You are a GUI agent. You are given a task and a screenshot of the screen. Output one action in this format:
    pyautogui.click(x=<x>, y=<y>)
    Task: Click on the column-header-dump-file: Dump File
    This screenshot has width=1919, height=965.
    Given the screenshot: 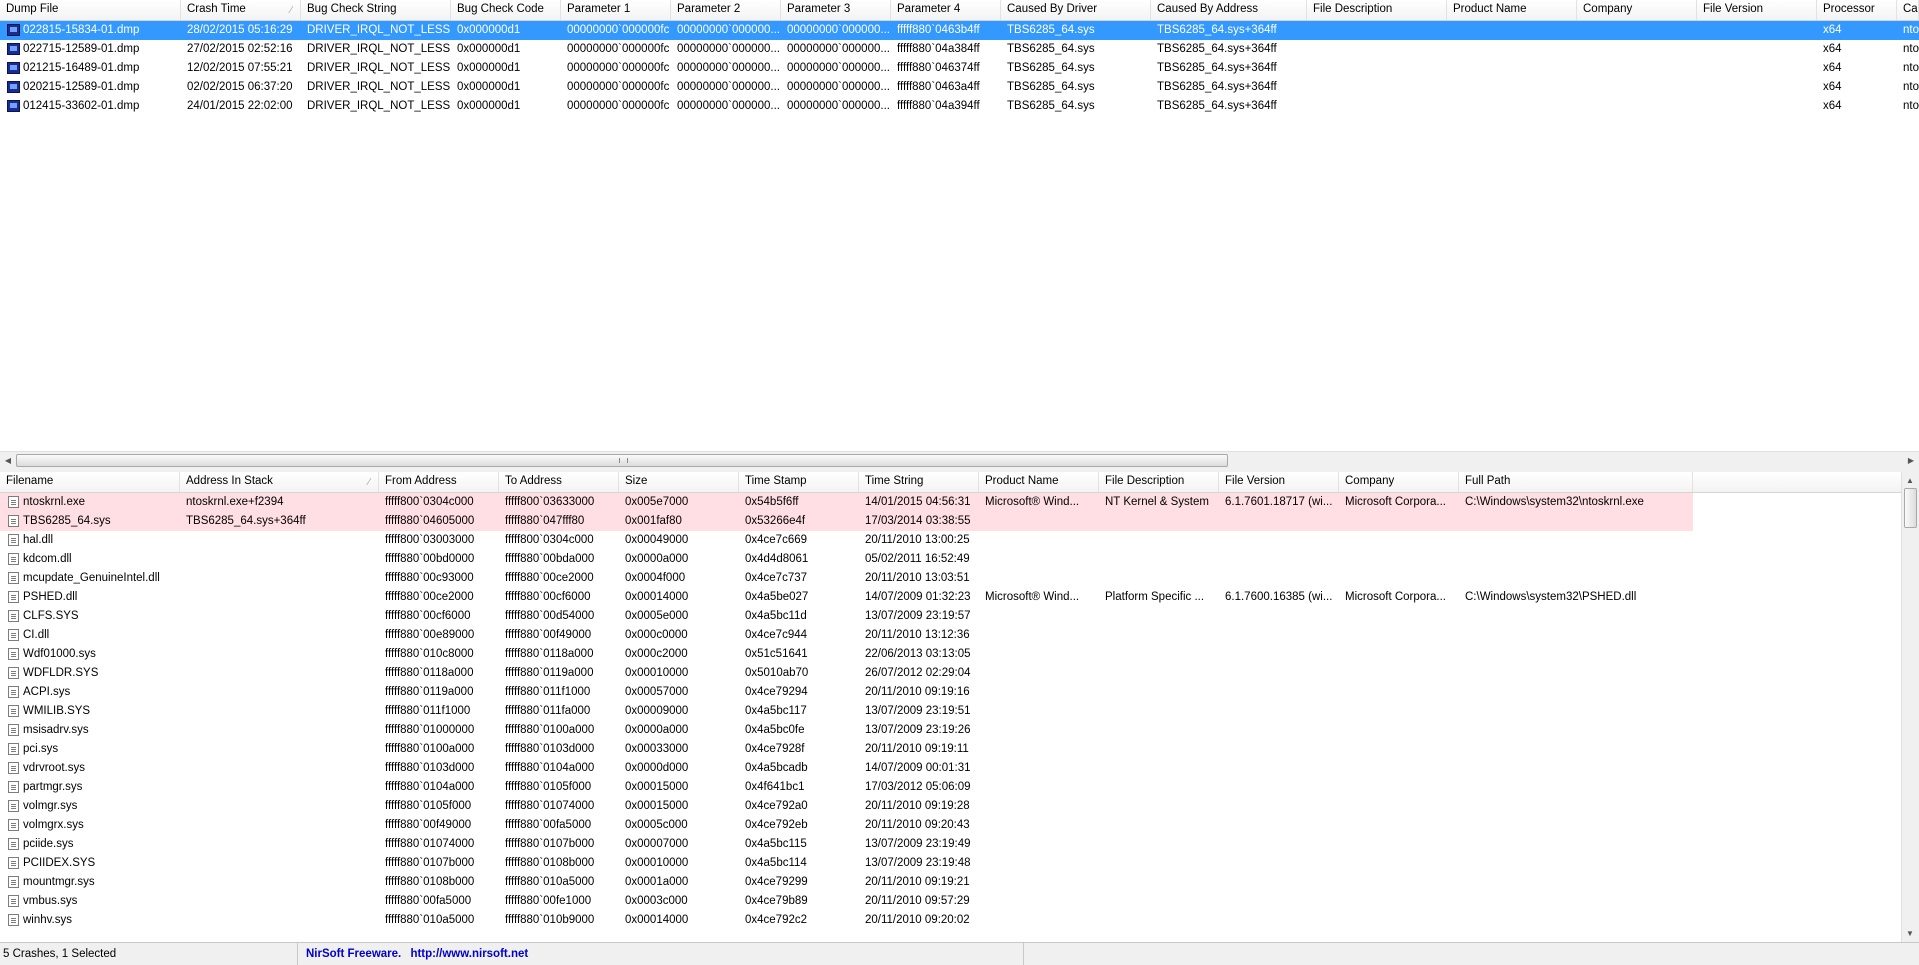 What is the action you would take?
    pyautogui.click(x=90, y=10)
    